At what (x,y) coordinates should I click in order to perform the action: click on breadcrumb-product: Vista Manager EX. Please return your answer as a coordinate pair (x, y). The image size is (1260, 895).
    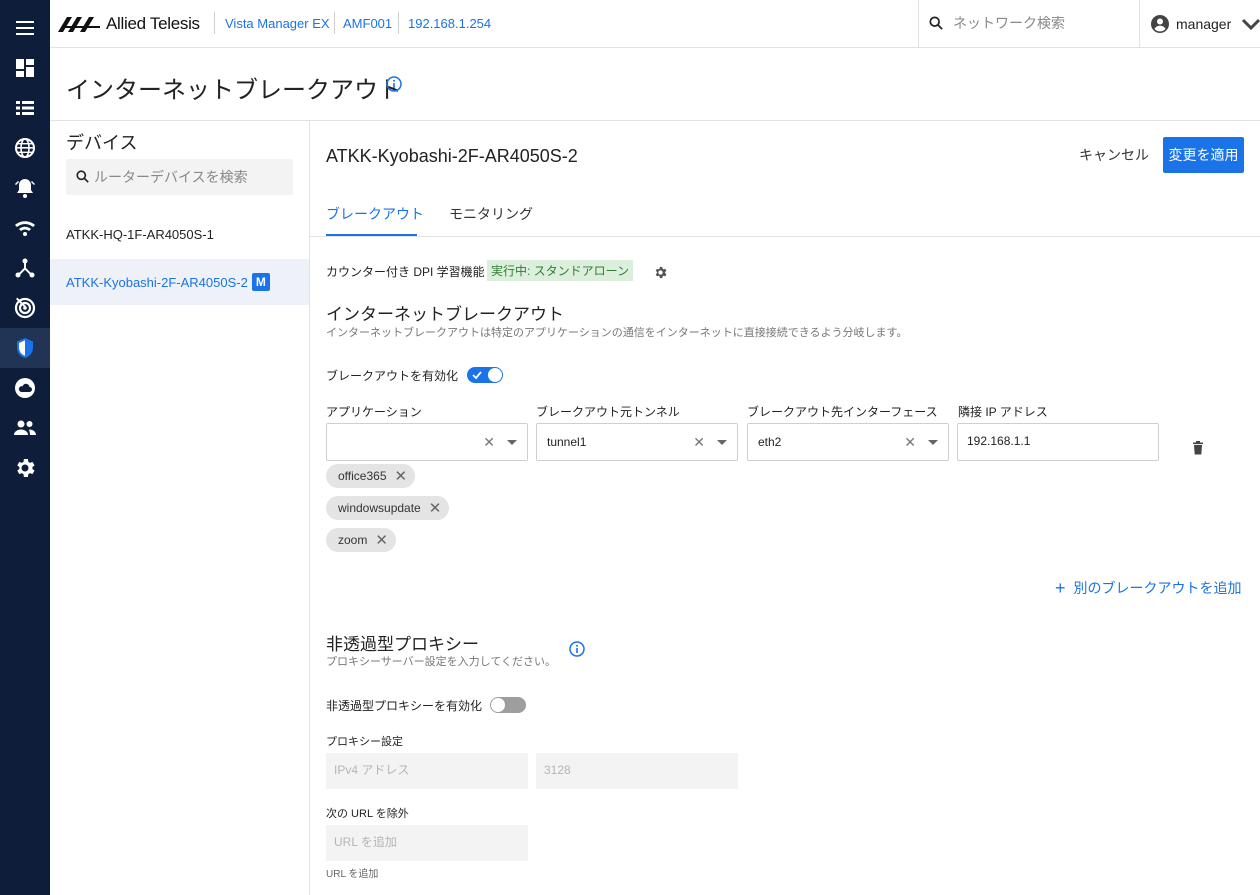
    Looking at the image, I should click on (277, 23).